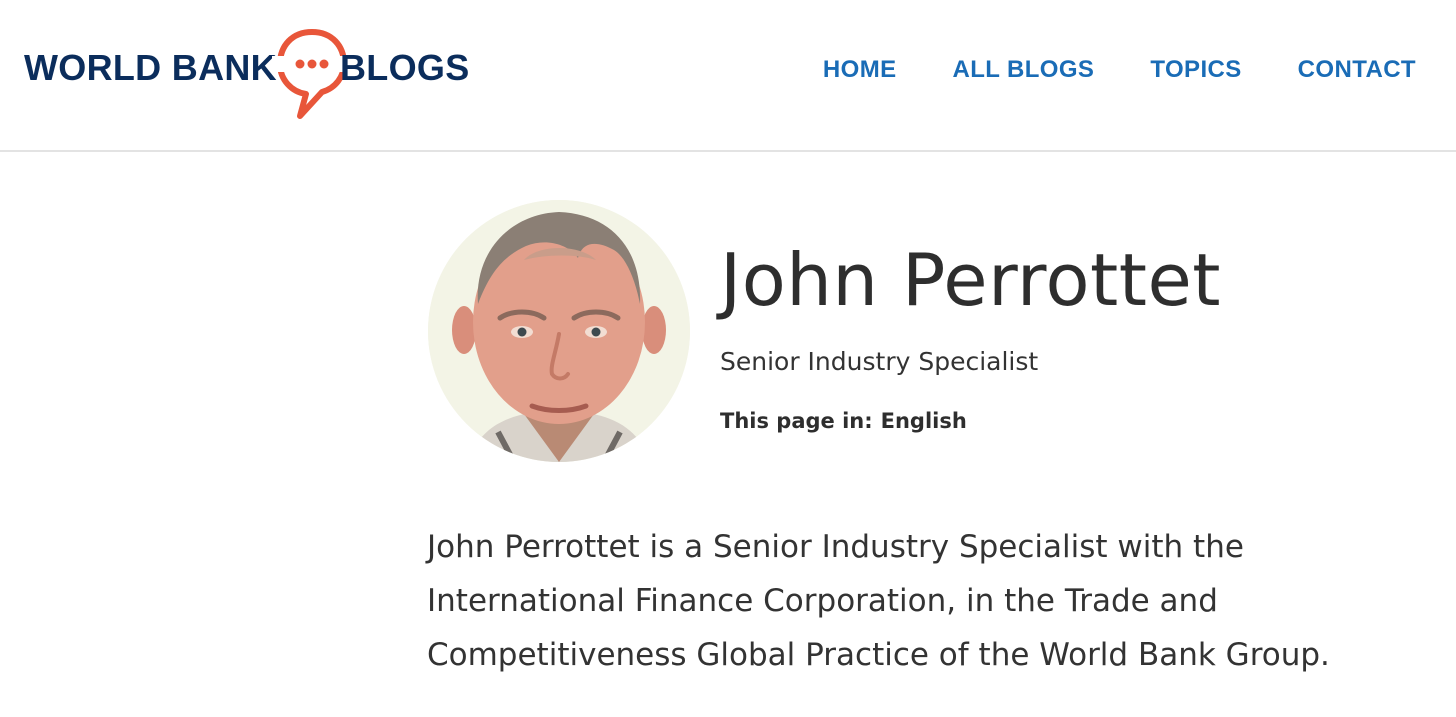 The width and height of the screenshot is (1456, 717). What do you see at coordinates (879, 361) in the screenshot?
I see `author-role: Senior Industry Specialist` at bounding box center [879, 361].